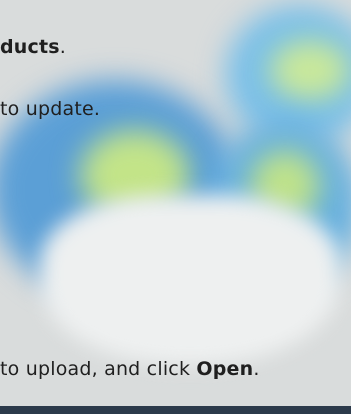 This screenshot has width=351, height=414. What do you see at coordinates (310, 70) in the screenshot?
I see `globe-shape-top-right-green` at bounding box center [310, 70].